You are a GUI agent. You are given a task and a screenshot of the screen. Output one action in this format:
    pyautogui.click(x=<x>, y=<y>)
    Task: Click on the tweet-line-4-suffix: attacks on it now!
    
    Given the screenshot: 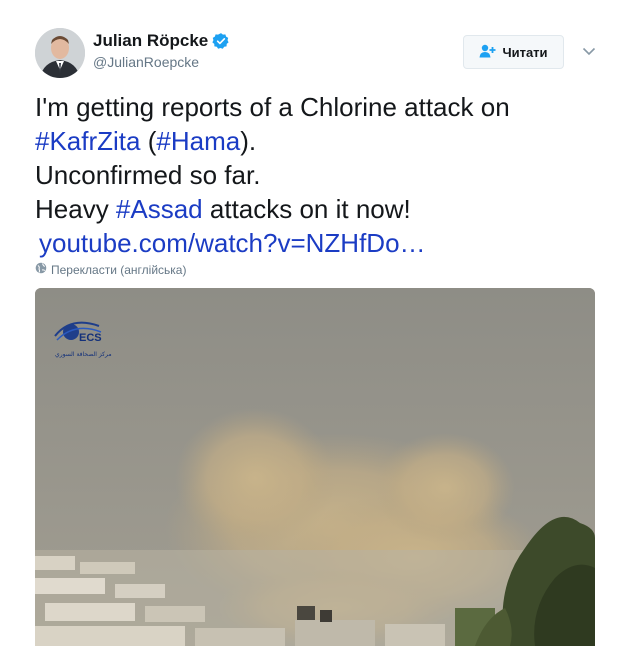 What is the action you would take?
    pyautogui.click(x=306, y=209)
    